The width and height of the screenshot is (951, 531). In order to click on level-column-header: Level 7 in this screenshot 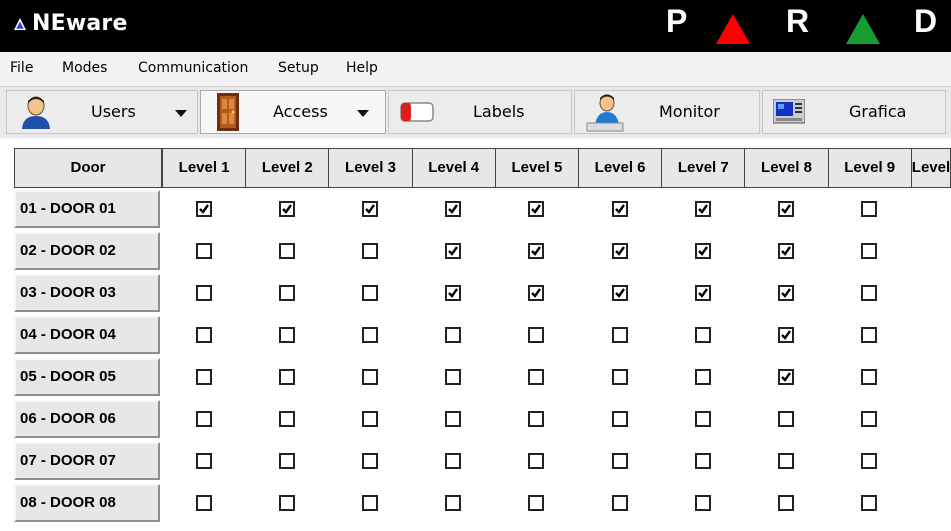, I will do `click(703, 168)`.